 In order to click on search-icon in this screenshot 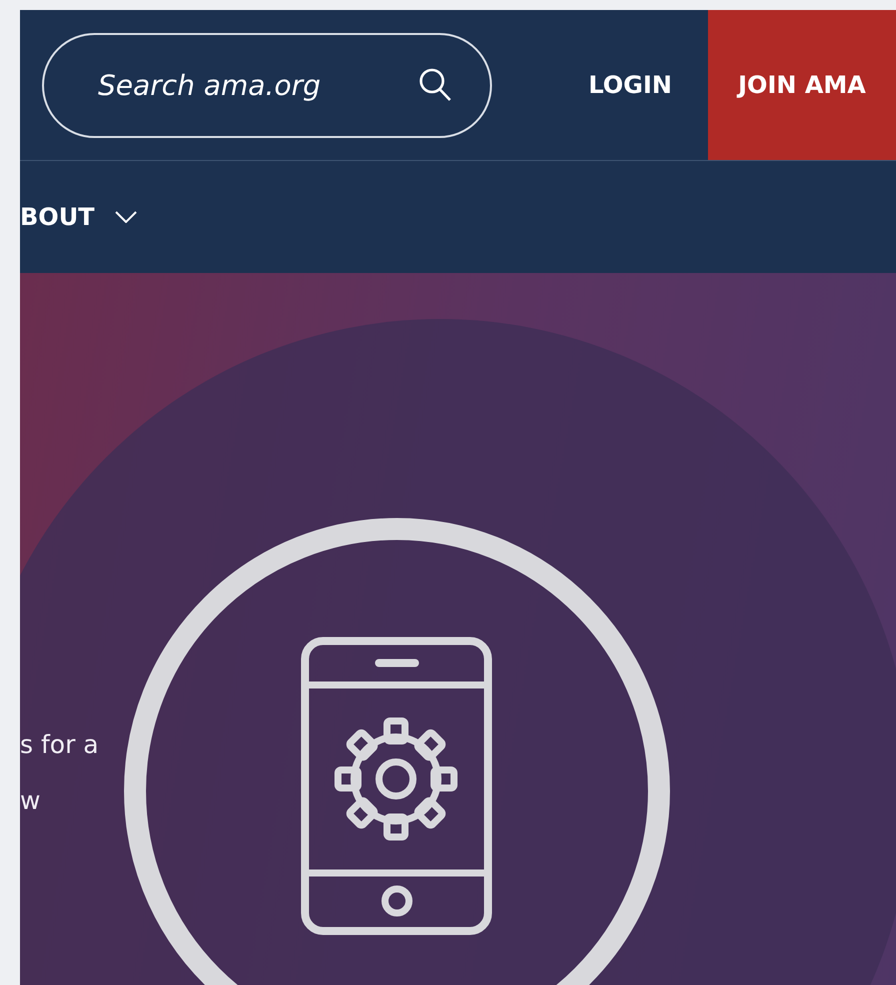, I will do `click(435, 84)`.